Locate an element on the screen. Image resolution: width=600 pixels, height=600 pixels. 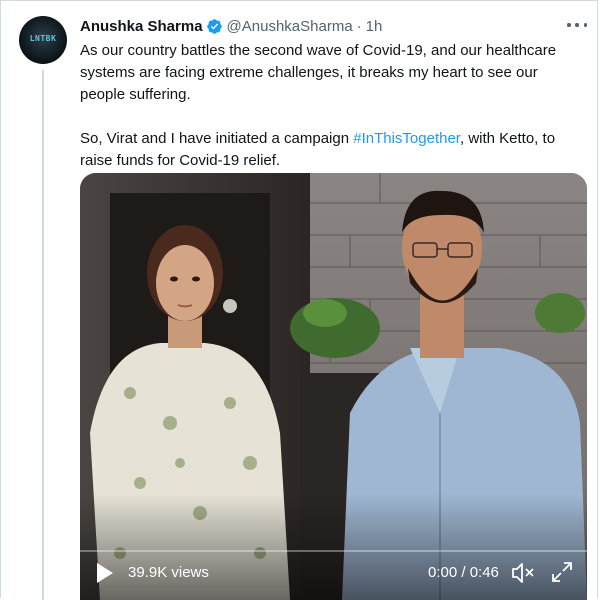
video-progress-bar is located at coordinates (333, 551).